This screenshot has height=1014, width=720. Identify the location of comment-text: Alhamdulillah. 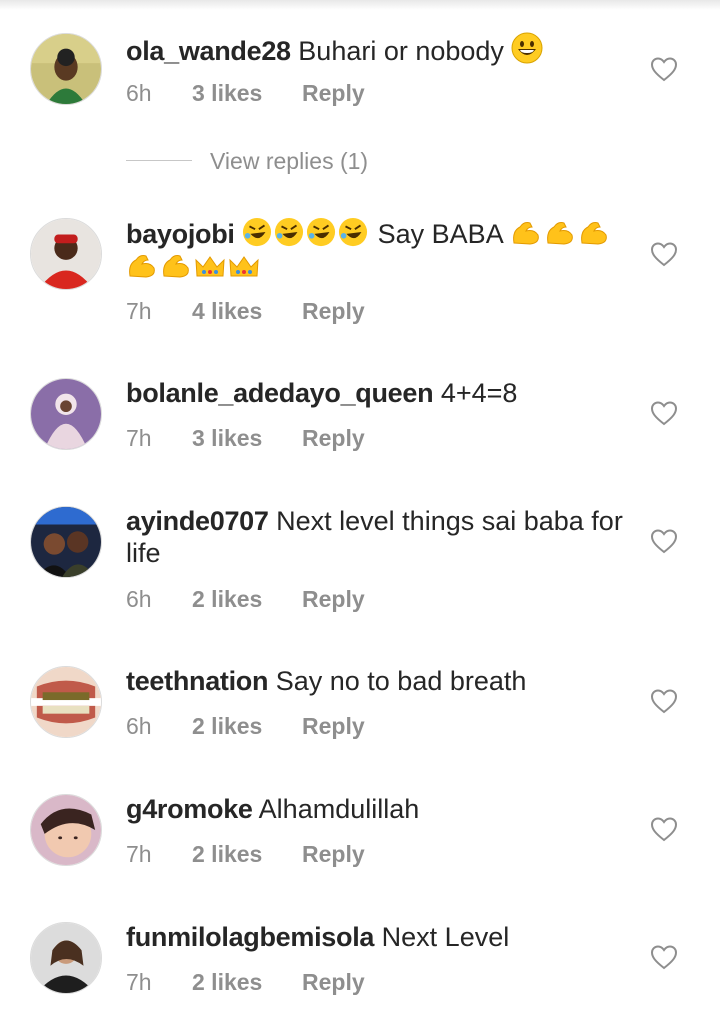
(339, 809).